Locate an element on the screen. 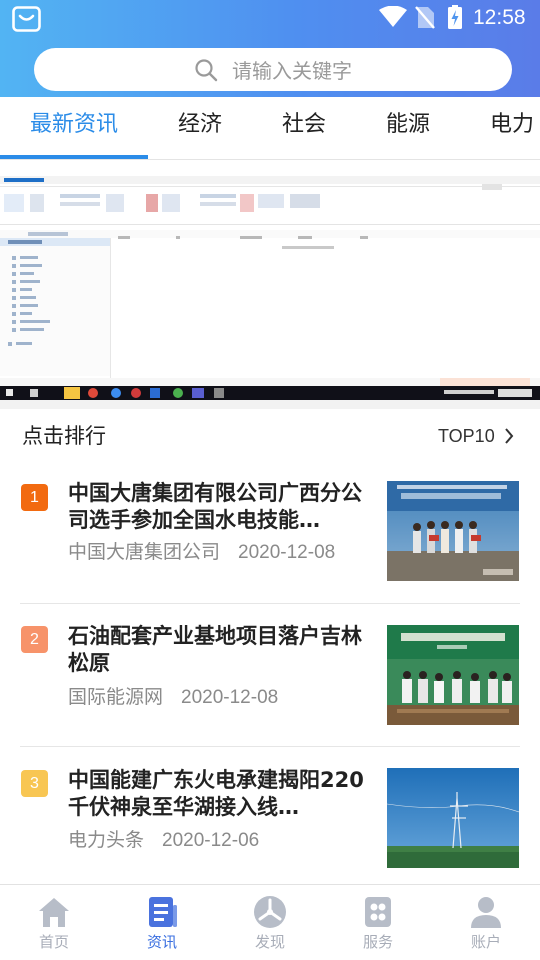 Image resolution: width=540 pixels, height=960 pixels. tab-power: 电力 is located at coordinates (512, 125).